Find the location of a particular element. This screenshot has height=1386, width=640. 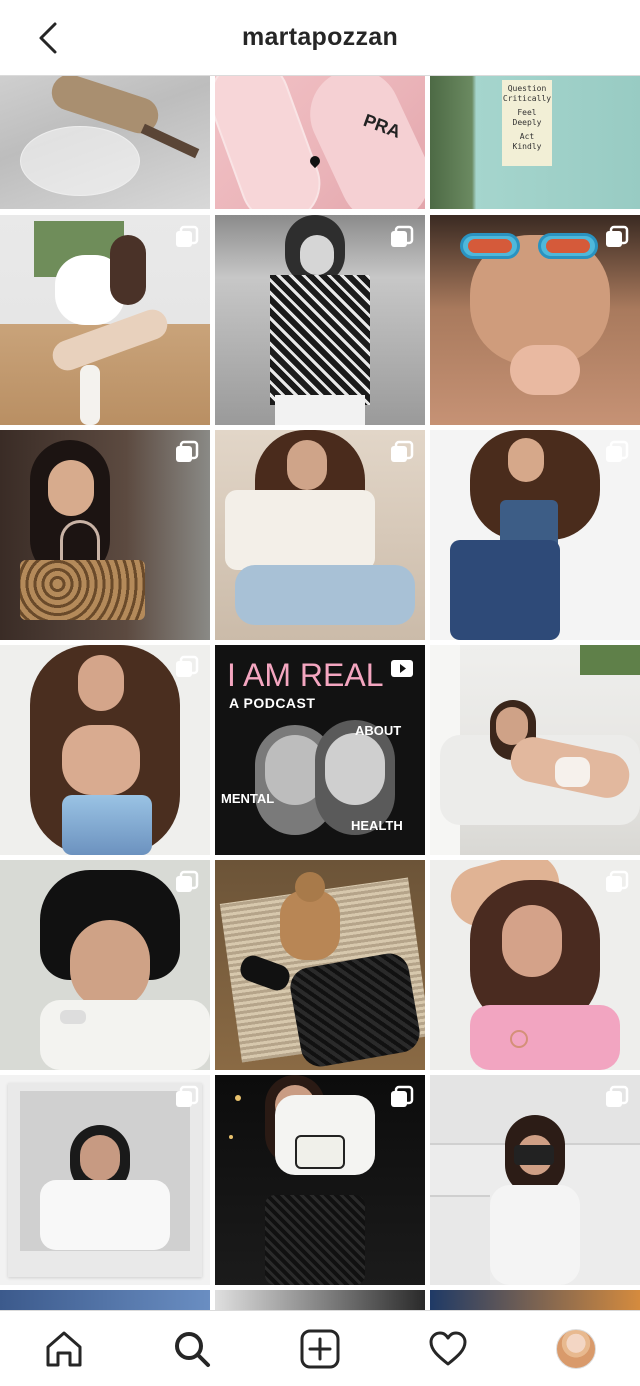

page-title: martapozzan is located at coordinates (320, 37).